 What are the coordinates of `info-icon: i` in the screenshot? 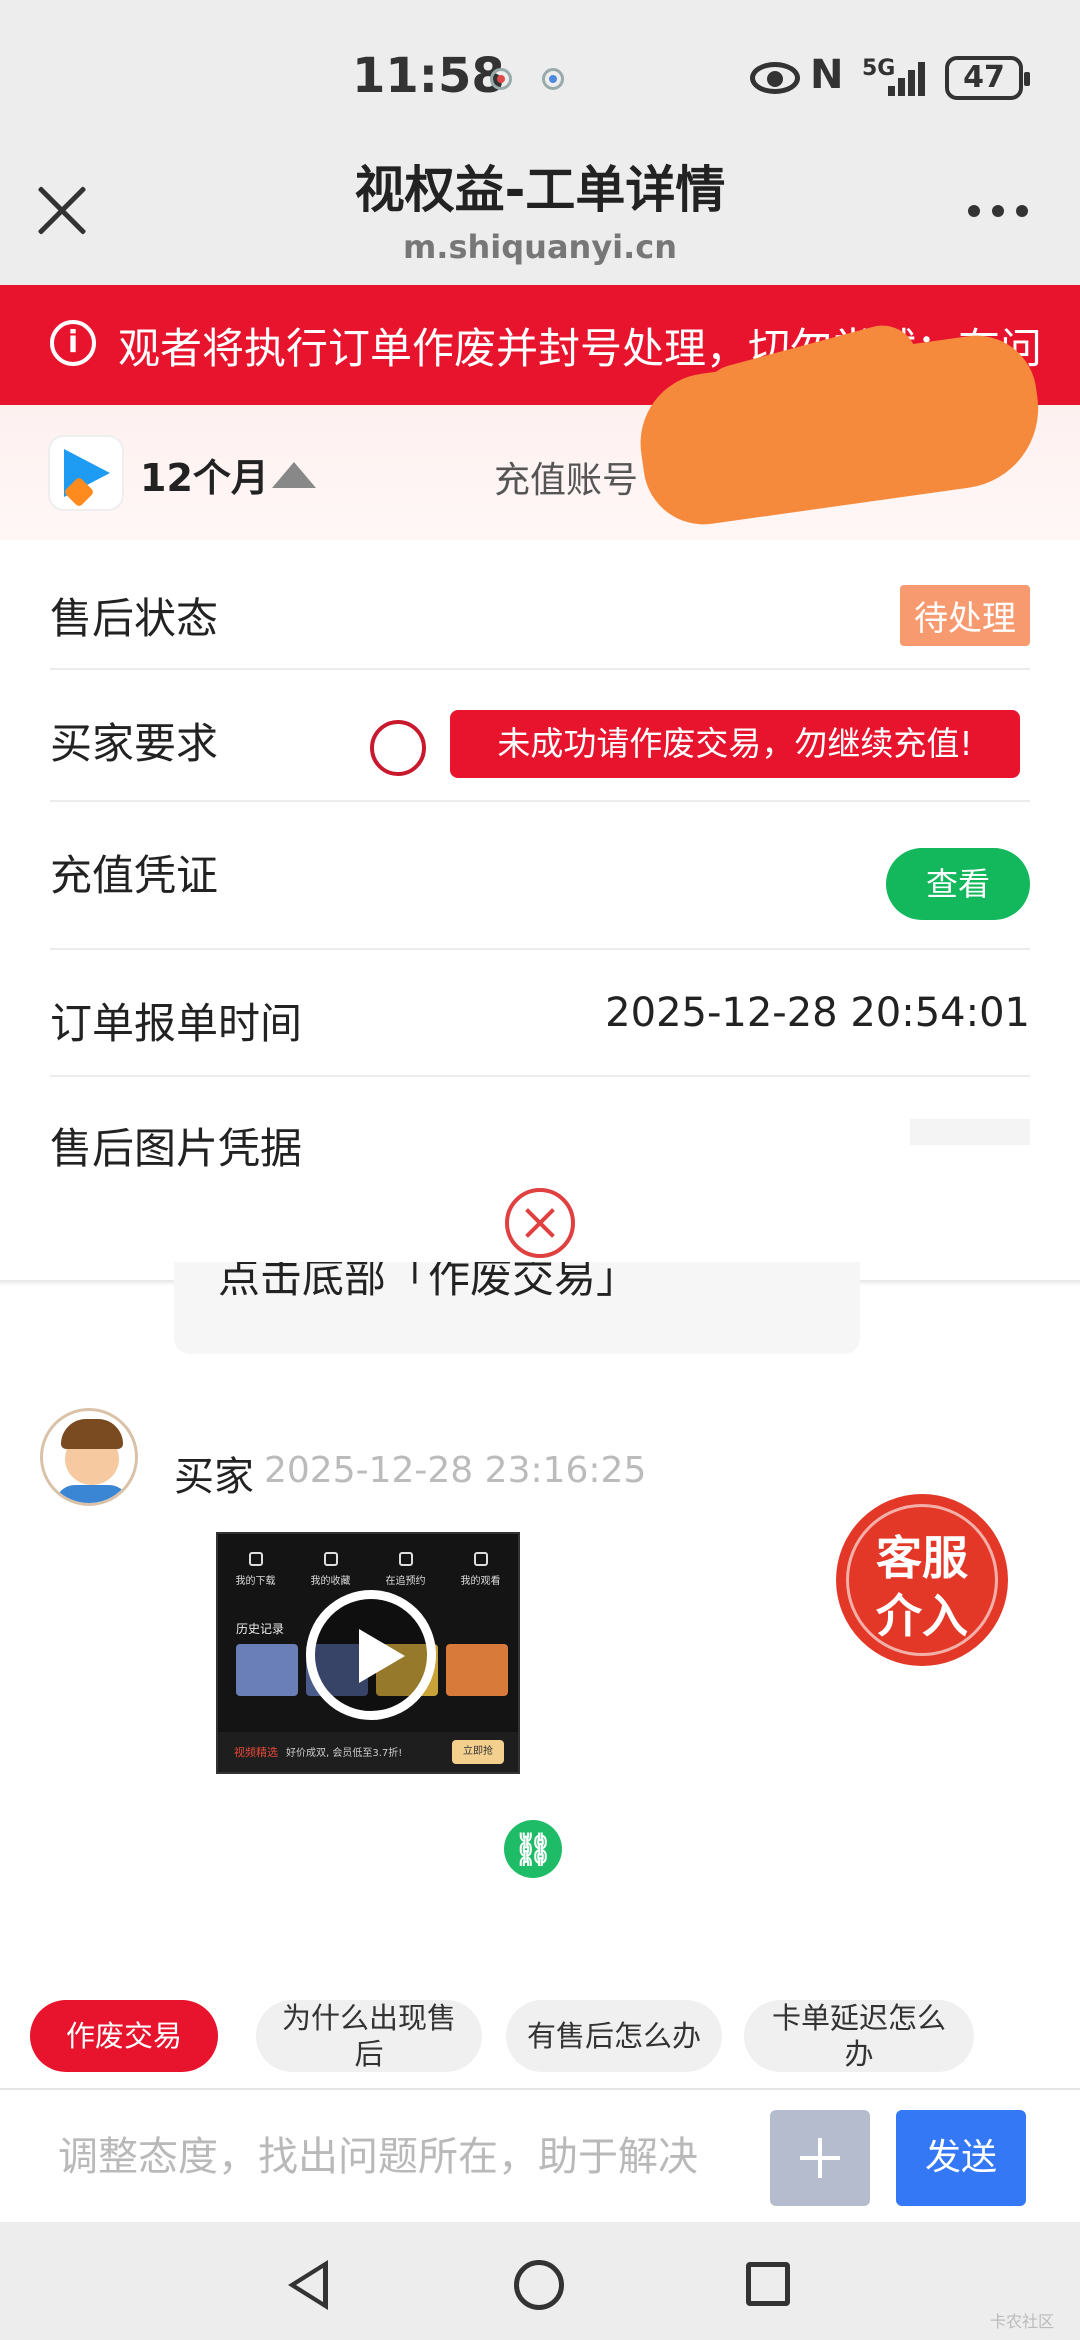 It's located at (73, 343).